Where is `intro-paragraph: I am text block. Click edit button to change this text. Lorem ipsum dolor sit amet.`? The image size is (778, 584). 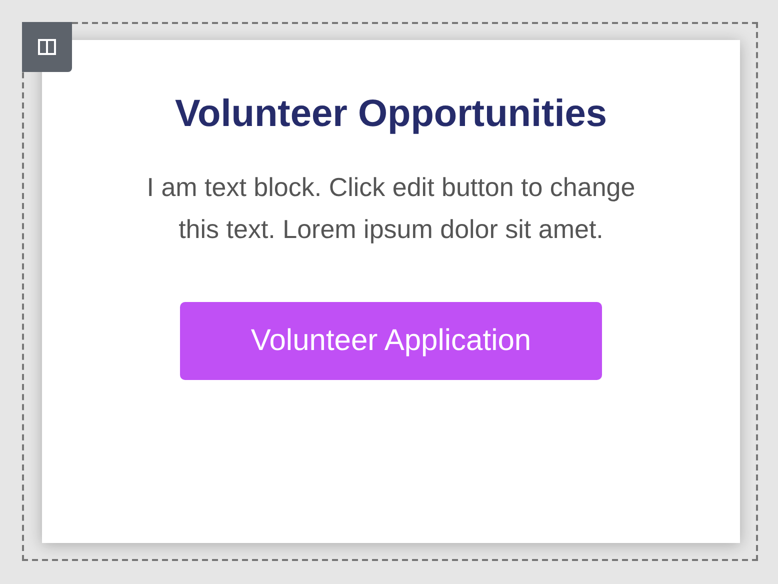 intro-paragraph: I am text block. Click edit button to change this text. Lorem ipsum dolor sit amet. is located at coordinates (391, 208).